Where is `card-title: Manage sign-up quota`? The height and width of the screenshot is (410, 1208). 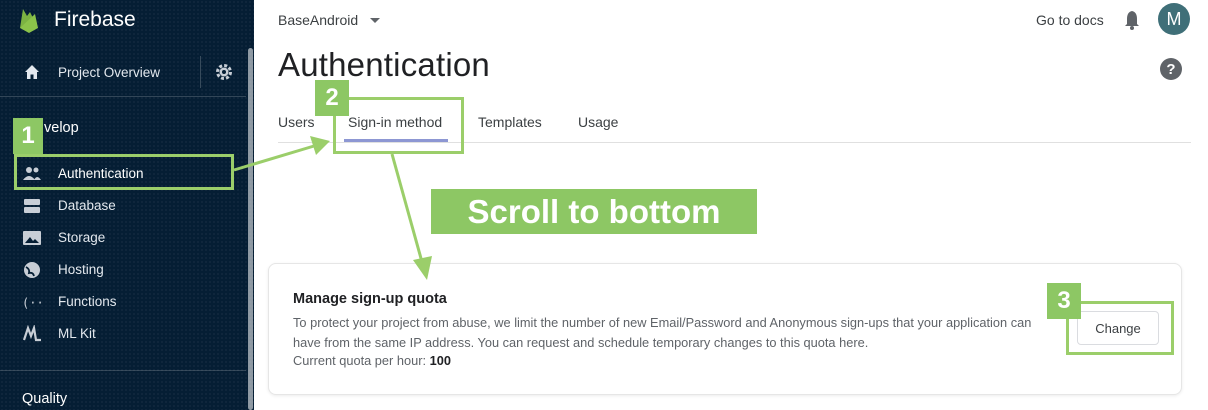 card-title: Manage sign-up quota is located at coordinates (370, 299).